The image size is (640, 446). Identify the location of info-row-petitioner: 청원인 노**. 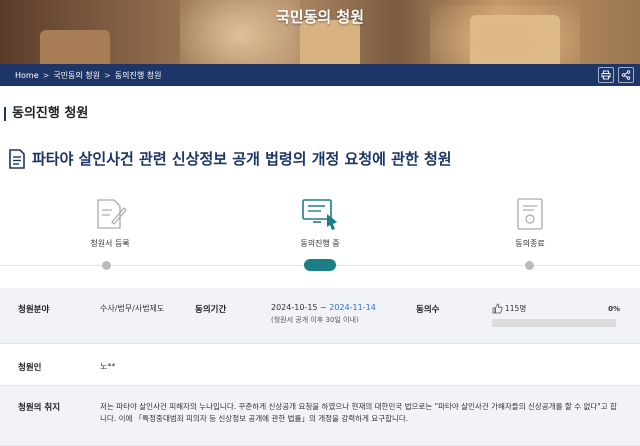
(320, 365).